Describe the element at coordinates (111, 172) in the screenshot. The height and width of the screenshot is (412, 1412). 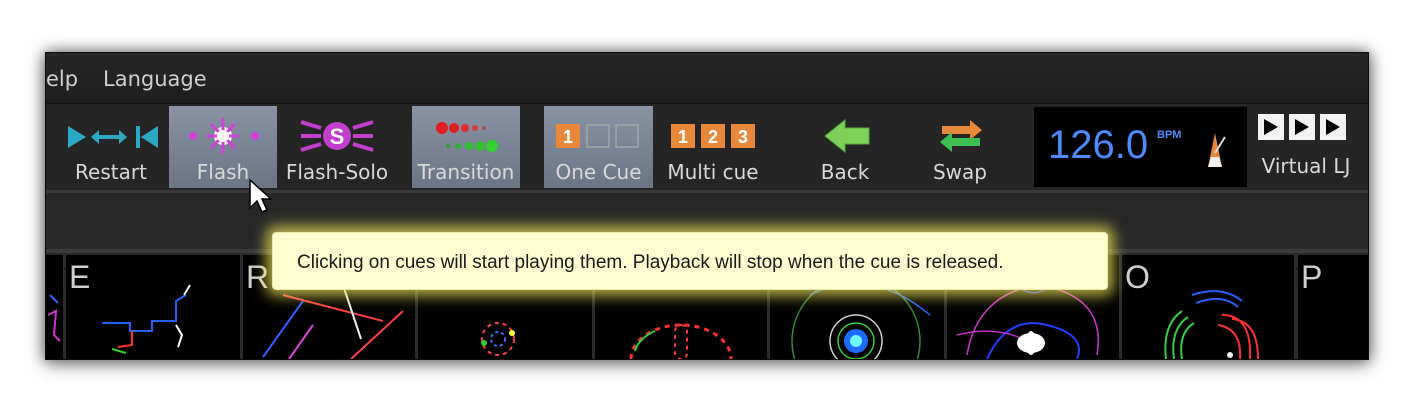
I see `restart-label: Restart` at that location.